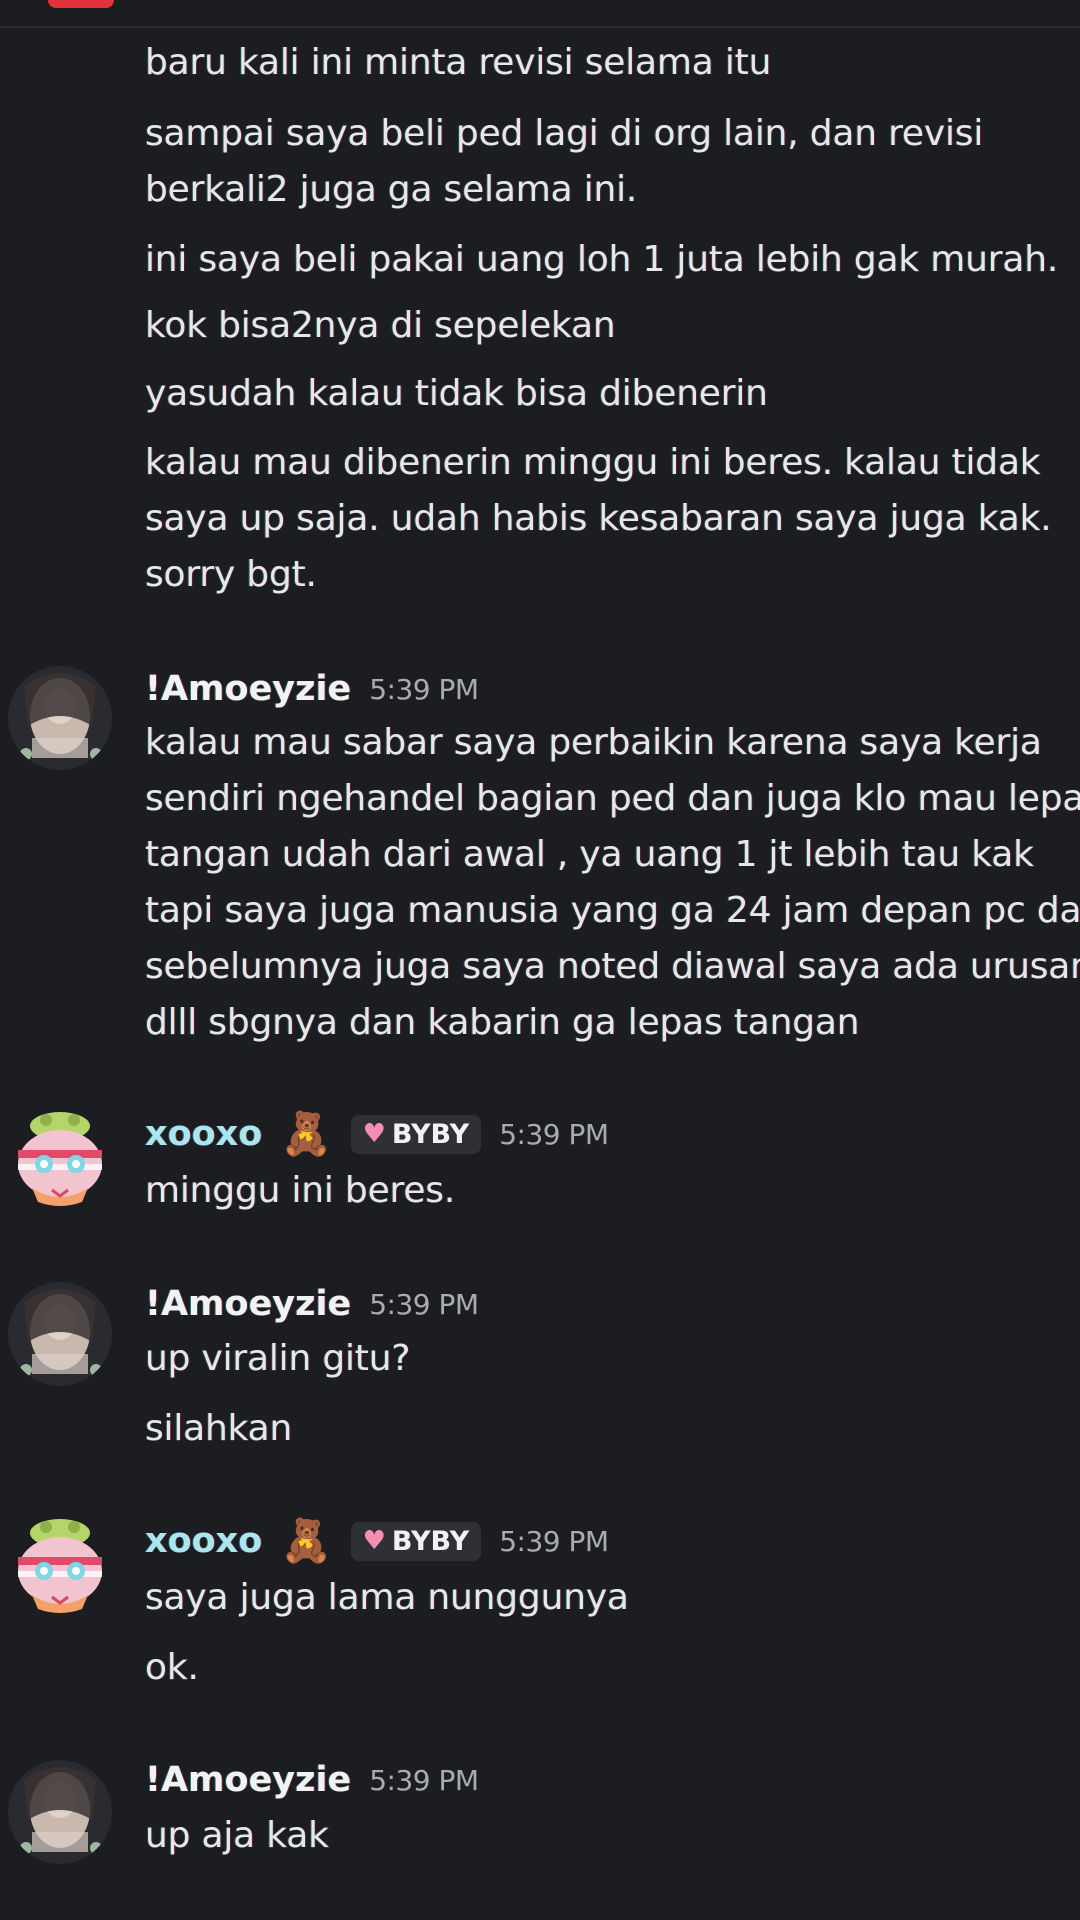 The image size is (1080, 1920). Describe the element at coordinates (502, 1022) in the screenshot. I see `message-line: dlll sbgnya dan kabarin ga lepas tangan` at that location.